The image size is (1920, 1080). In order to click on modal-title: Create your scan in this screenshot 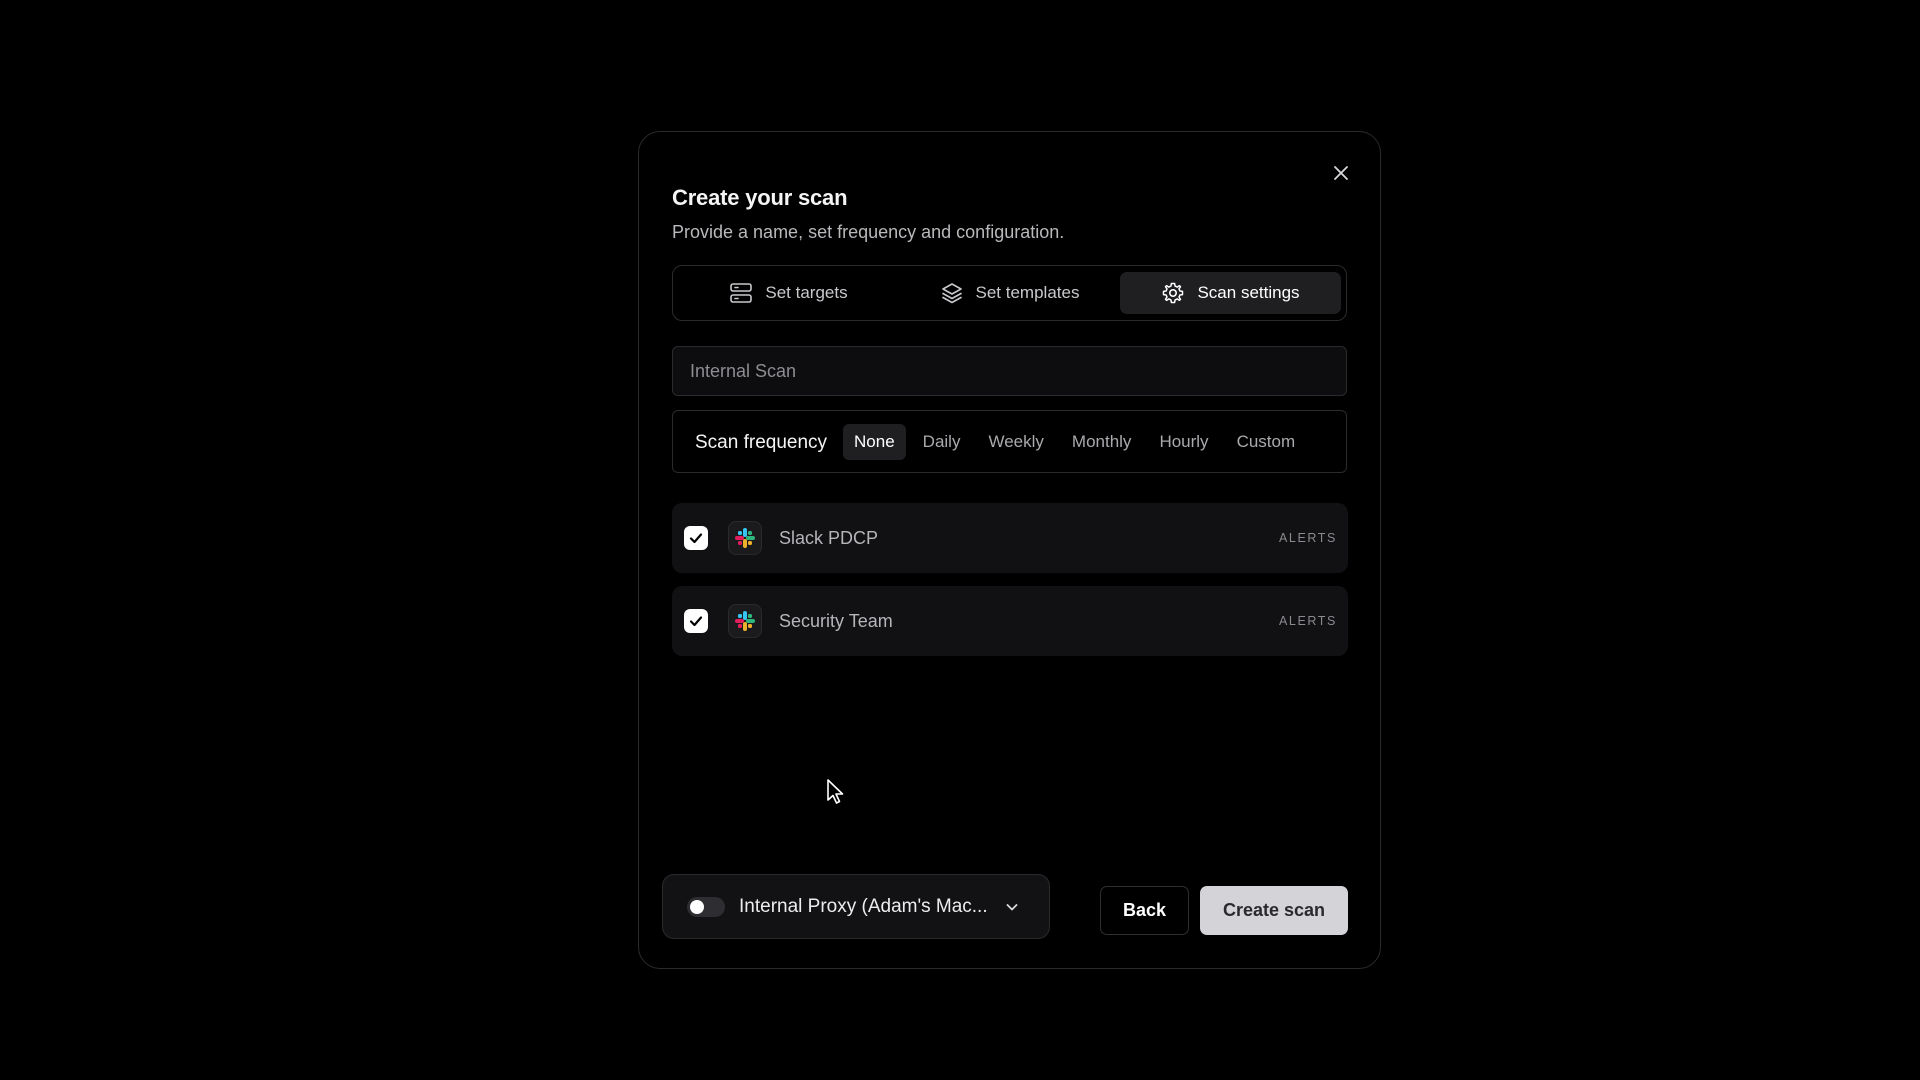, I will do `click(760, 197)`.